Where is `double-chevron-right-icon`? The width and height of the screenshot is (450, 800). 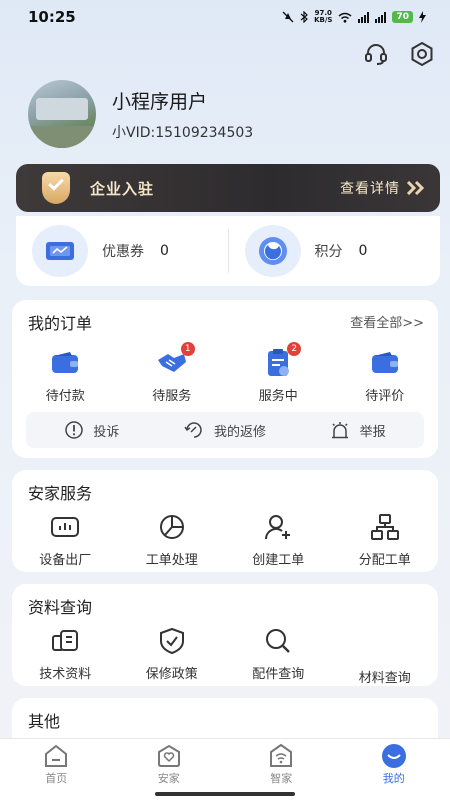 double-chevron-right-icon is located at coordinates (415, 188).